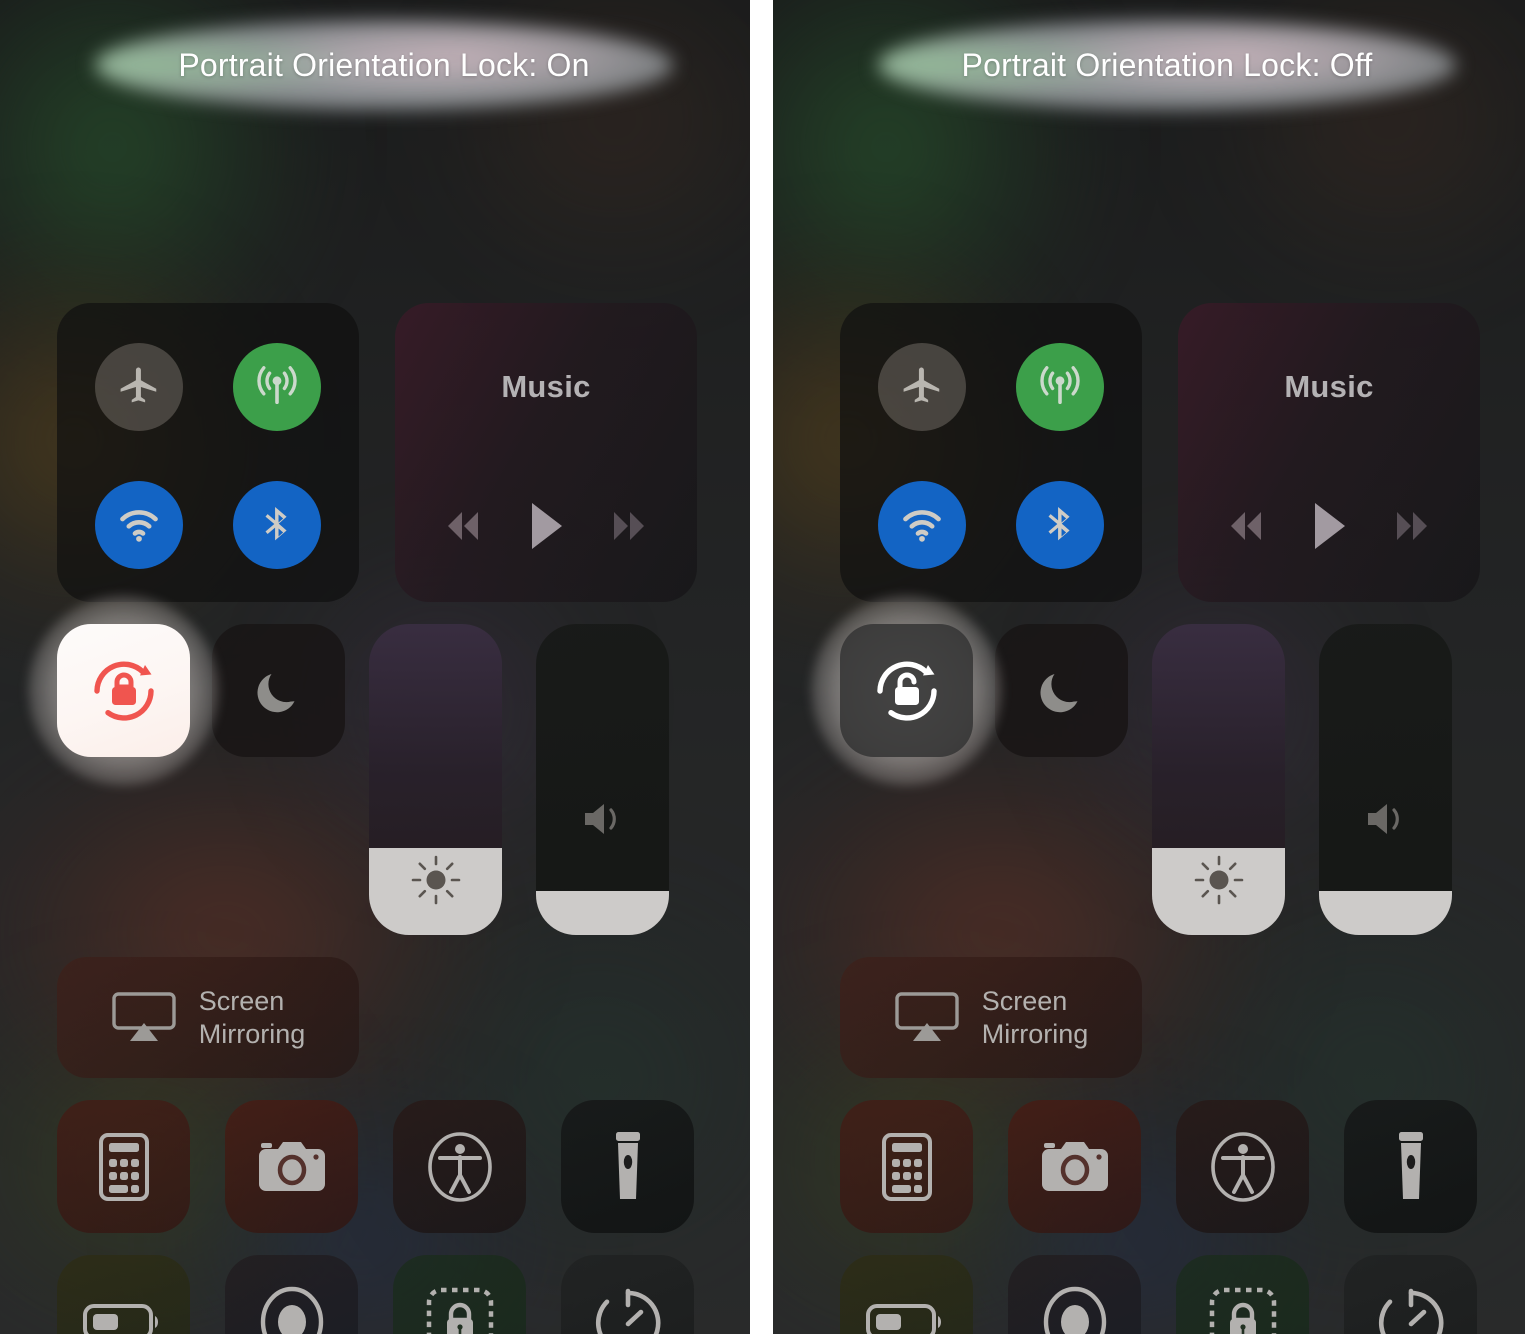 Image resolution: width=1525 pixels, height=1334 pixels. I want to click on guided-access-lock-icon, so click(459, 1310).